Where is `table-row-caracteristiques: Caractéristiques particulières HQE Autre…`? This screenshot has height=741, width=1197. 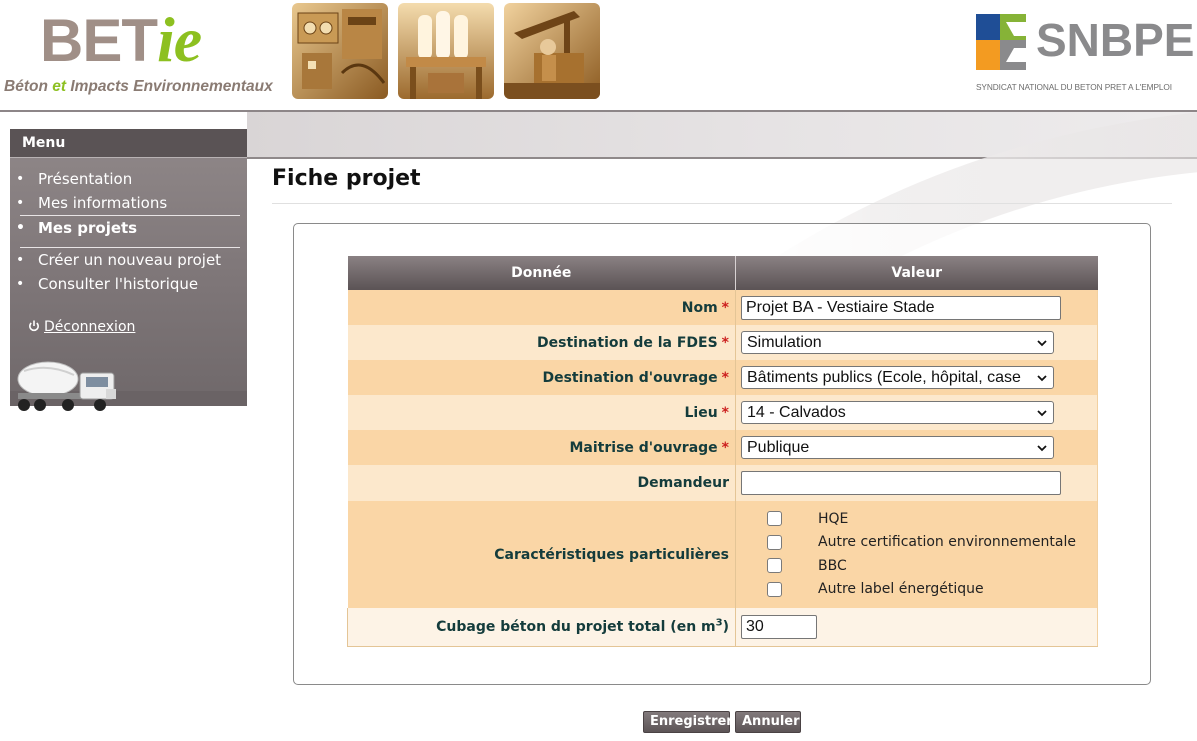 table-row-caracteristiques: Caractéristiques particulières HQE Autre… is located at coordinates (722, 554).